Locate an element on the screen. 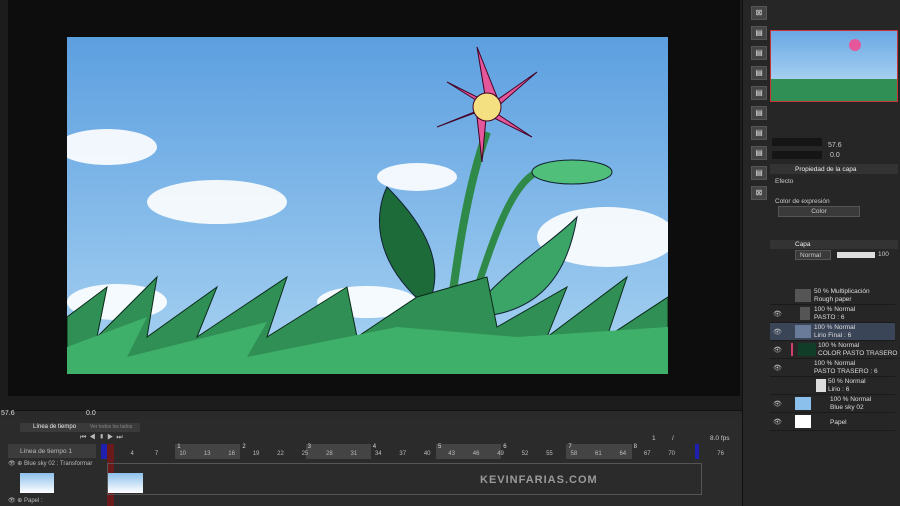 This screenshot has height=506, width=900. layer-row: 👁 100 % Normal COLOR PASTO TRASERO is located at coordinates (833, 350).